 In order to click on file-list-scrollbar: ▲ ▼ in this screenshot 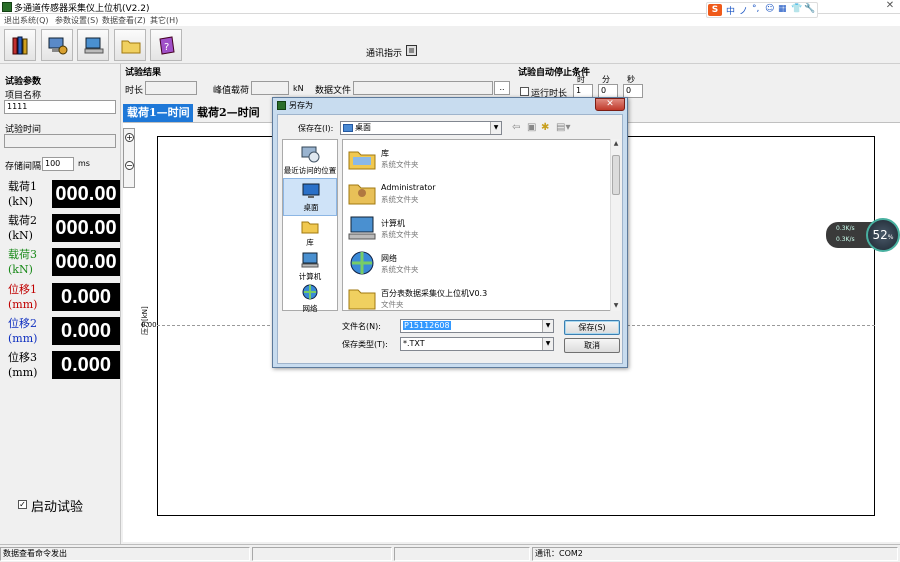, I will do `click(615, 225)`.